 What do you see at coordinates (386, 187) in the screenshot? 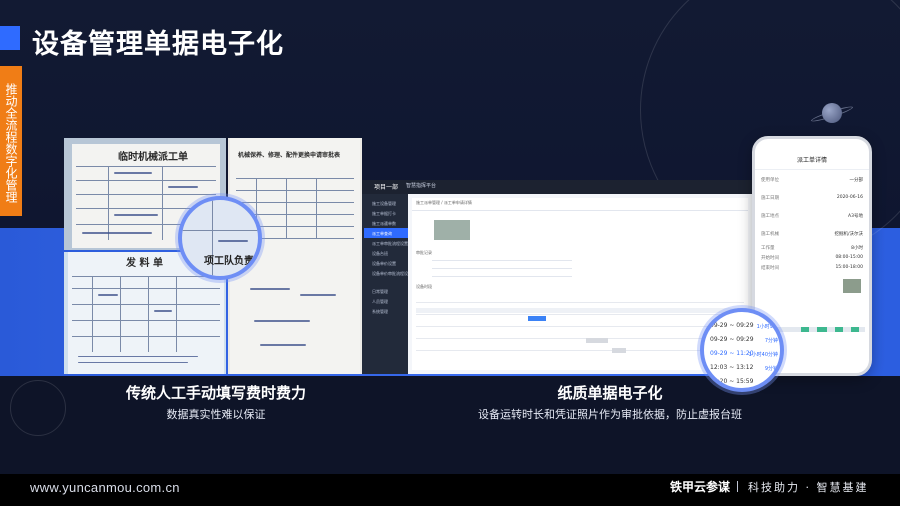
I see `web-app-brand: 项目一部` at bounding box center [386, 187].